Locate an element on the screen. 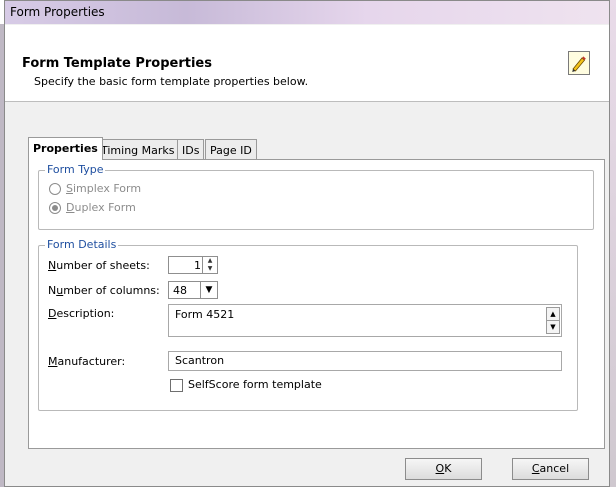 The width and height of the screenshot is (616, 487). spin-up-icon: ▲ is located at coordinates (210, 261).